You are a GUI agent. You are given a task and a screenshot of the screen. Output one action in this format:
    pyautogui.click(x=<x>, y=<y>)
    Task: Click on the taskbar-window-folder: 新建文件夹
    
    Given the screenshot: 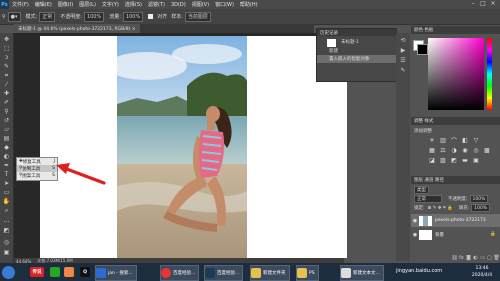 What is the action you would take?
    pyautogui.click(x=270, y=273)
    